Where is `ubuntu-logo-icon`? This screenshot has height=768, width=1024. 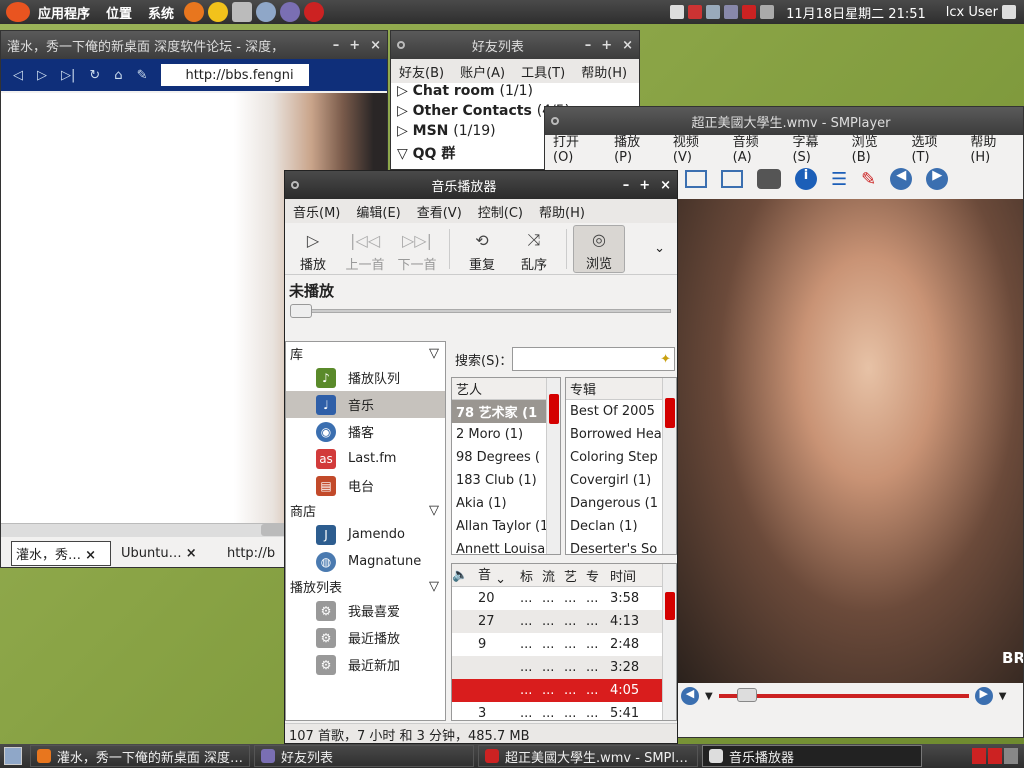
ubuntu-logo-icon is located at coordinates (18, 12).